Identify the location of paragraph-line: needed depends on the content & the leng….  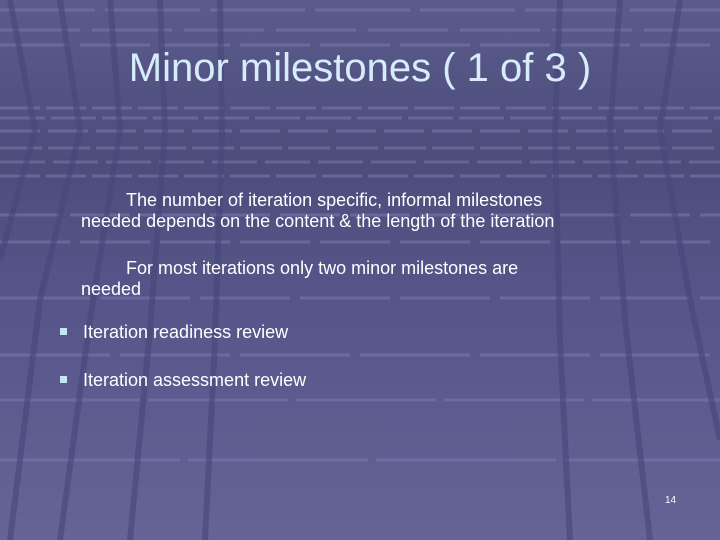
(318, 221).